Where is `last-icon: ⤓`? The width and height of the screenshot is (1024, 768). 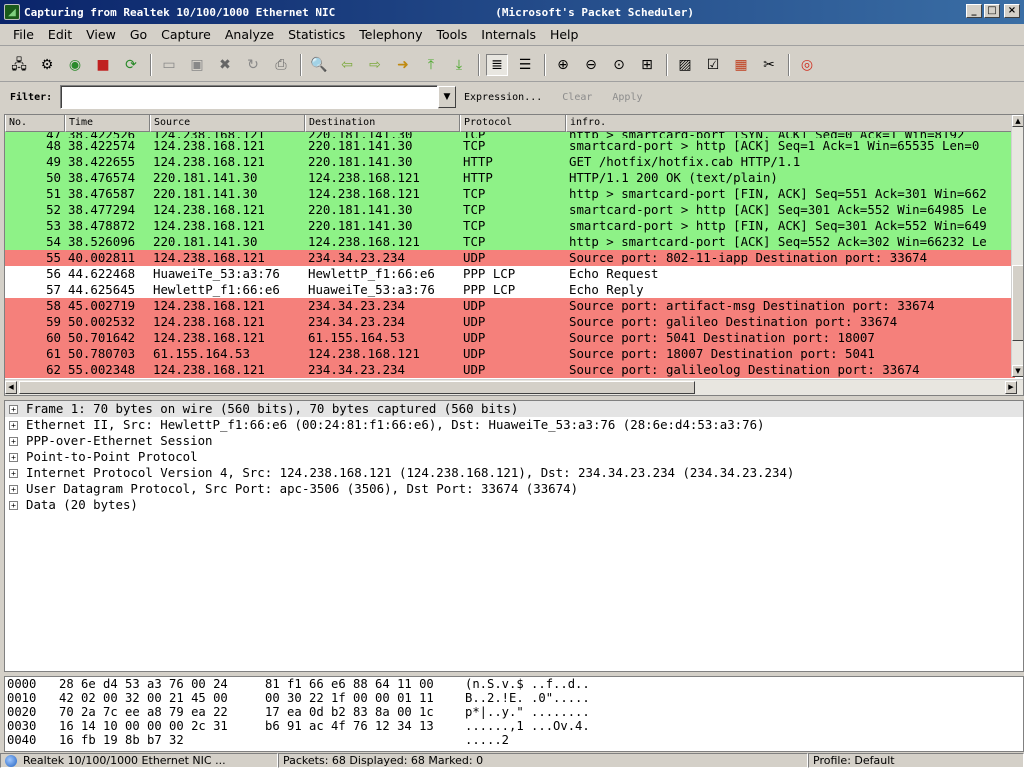
last-icon: ⤓ is located at coordinates (459, 65).